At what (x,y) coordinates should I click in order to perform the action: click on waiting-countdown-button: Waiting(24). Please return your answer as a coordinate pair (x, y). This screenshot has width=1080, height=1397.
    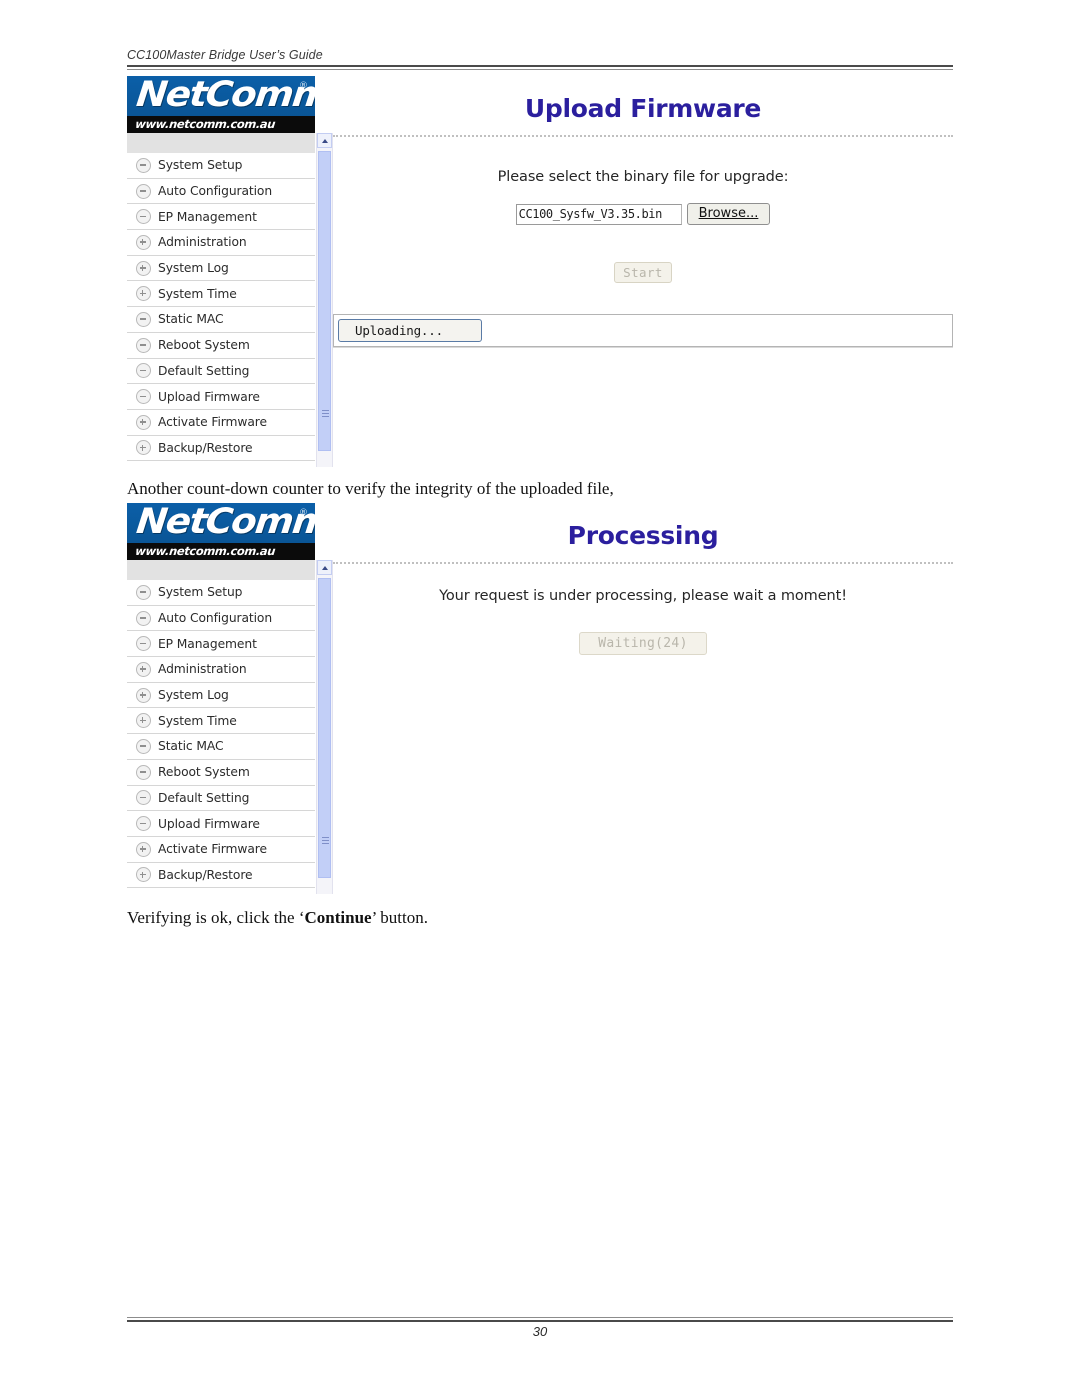
    Looking at the image, I should click on (643, 643).